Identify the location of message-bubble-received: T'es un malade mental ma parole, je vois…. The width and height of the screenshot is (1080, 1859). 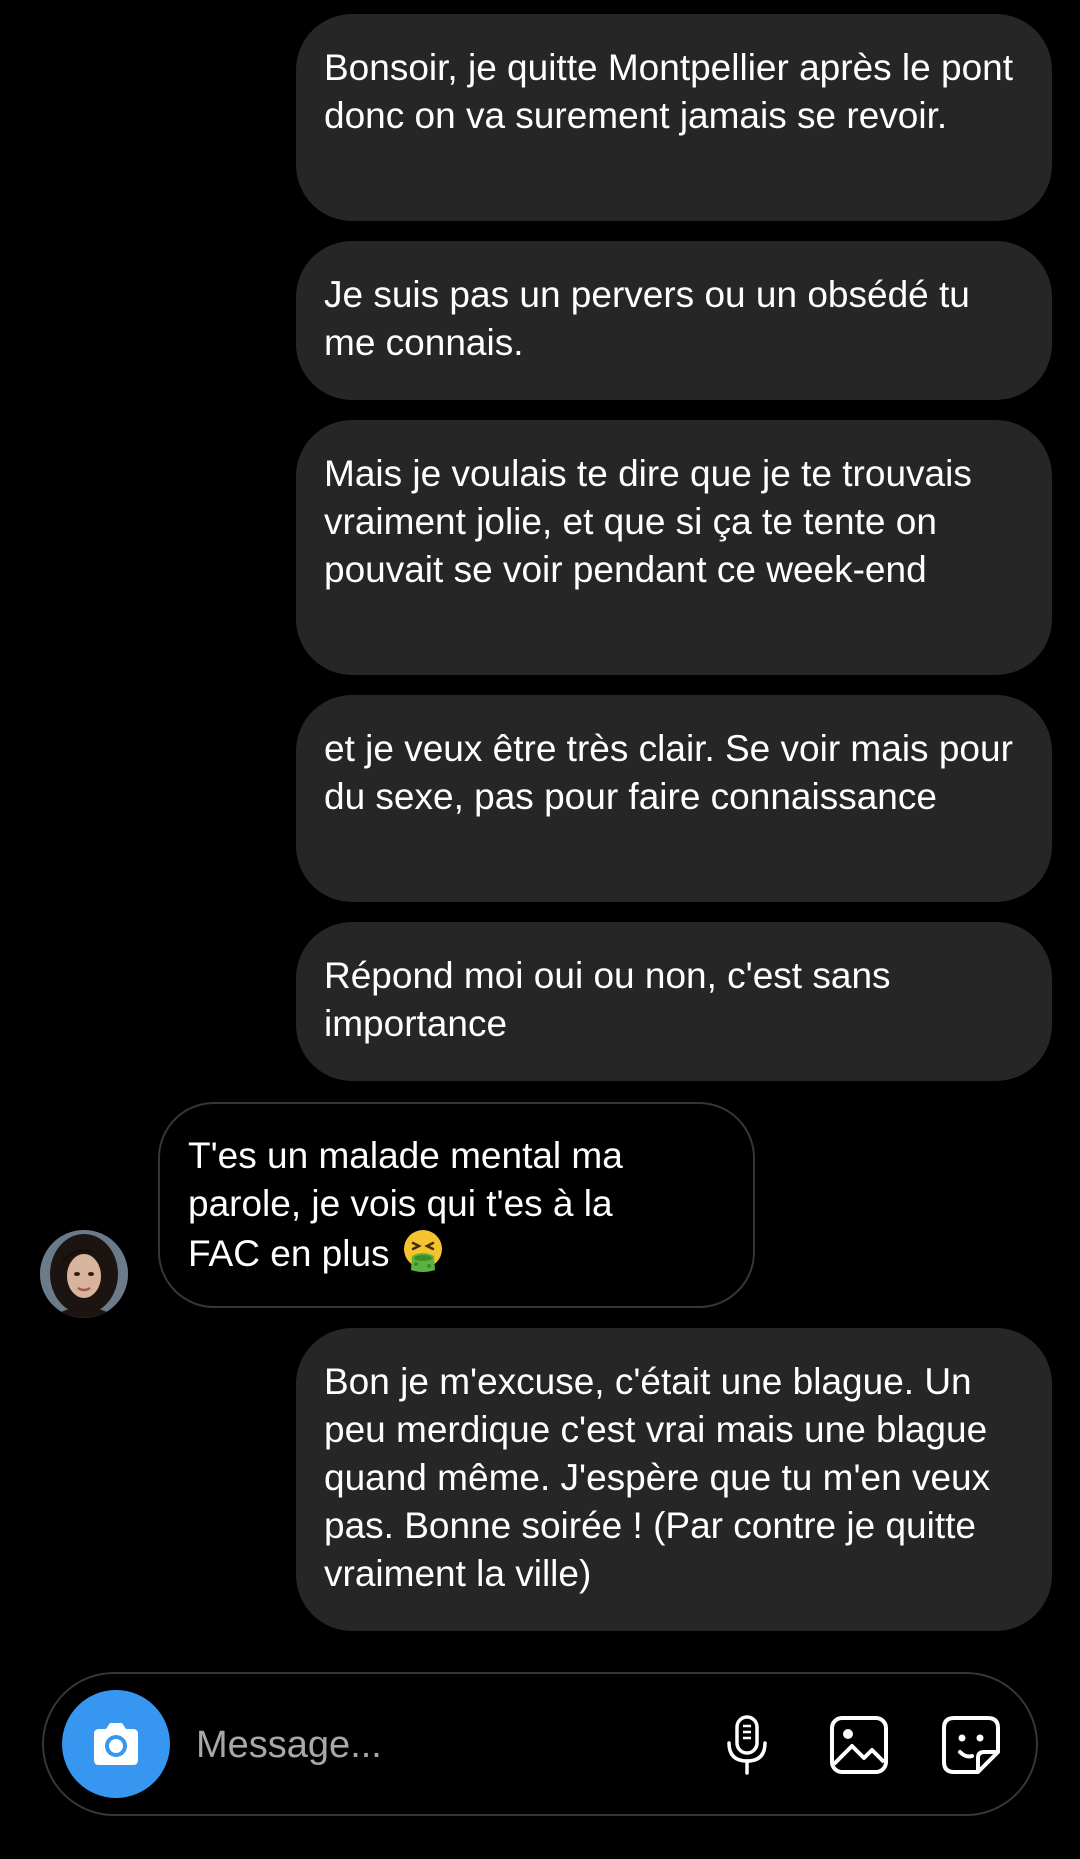
(456, 1205).